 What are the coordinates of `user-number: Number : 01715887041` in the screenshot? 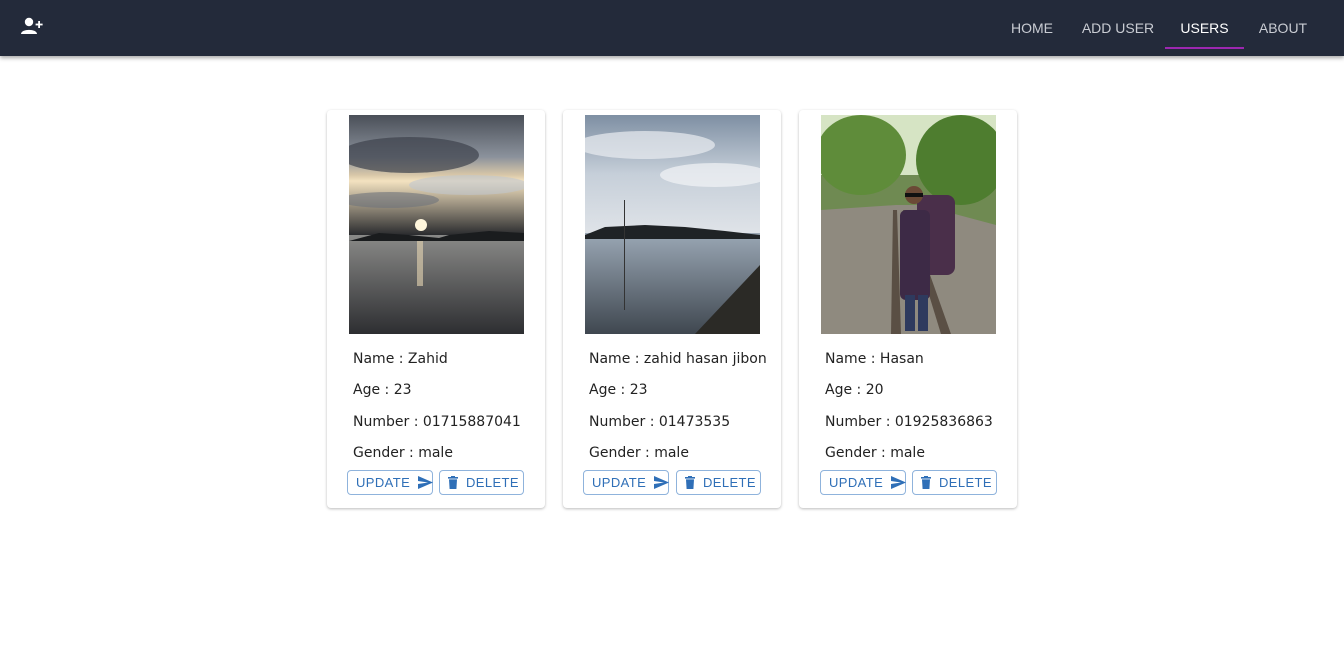 It's located at (437, 422).